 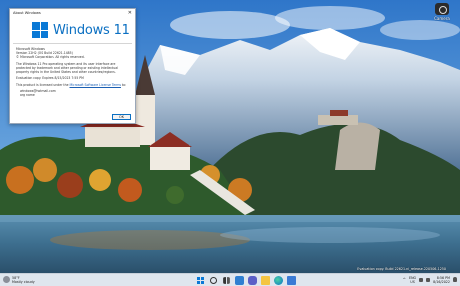 I want to click on language-code: ENG, so click(x=412, y=277).